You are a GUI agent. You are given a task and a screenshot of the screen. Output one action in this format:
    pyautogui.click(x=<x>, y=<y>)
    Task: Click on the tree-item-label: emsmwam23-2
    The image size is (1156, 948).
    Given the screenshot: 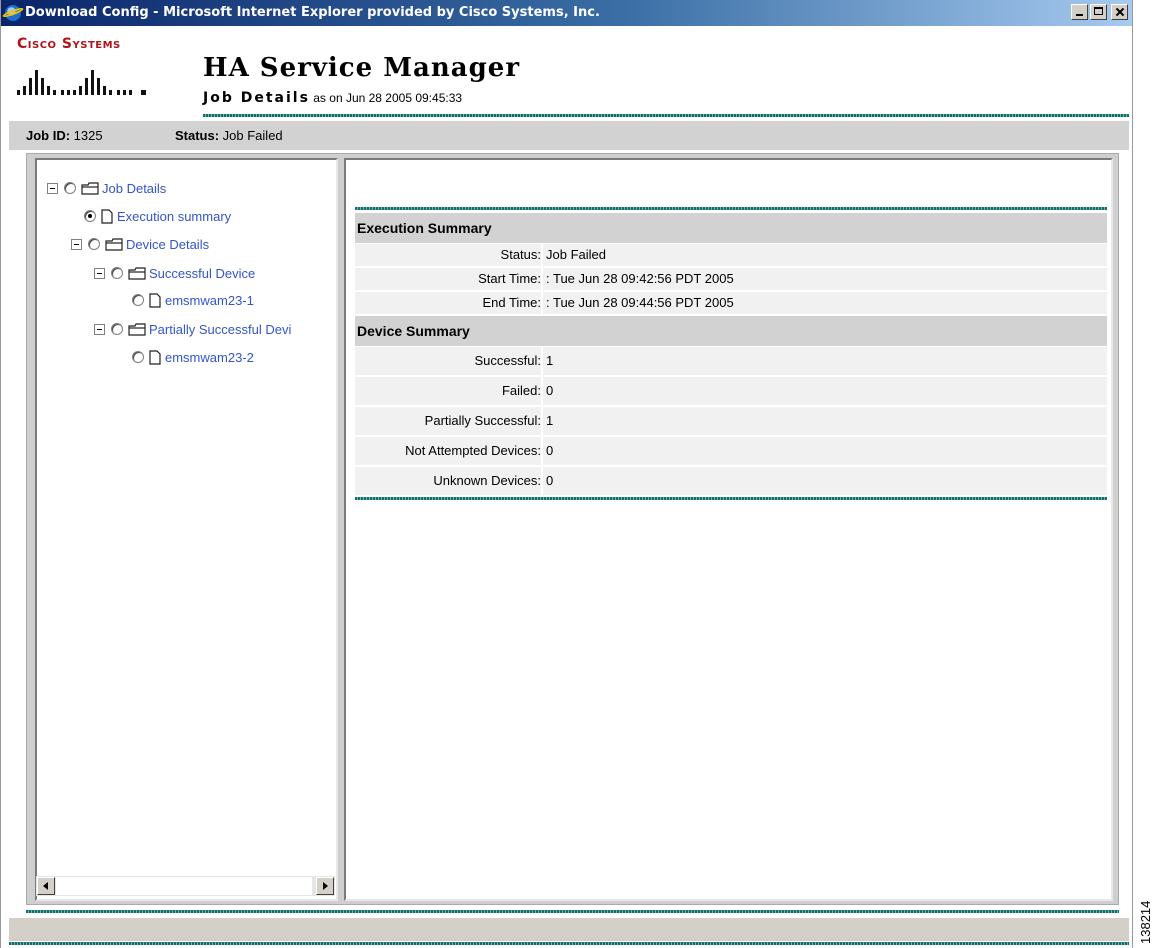 What is the action you would take?
    pyautogui.click(x=209, y=357)
    